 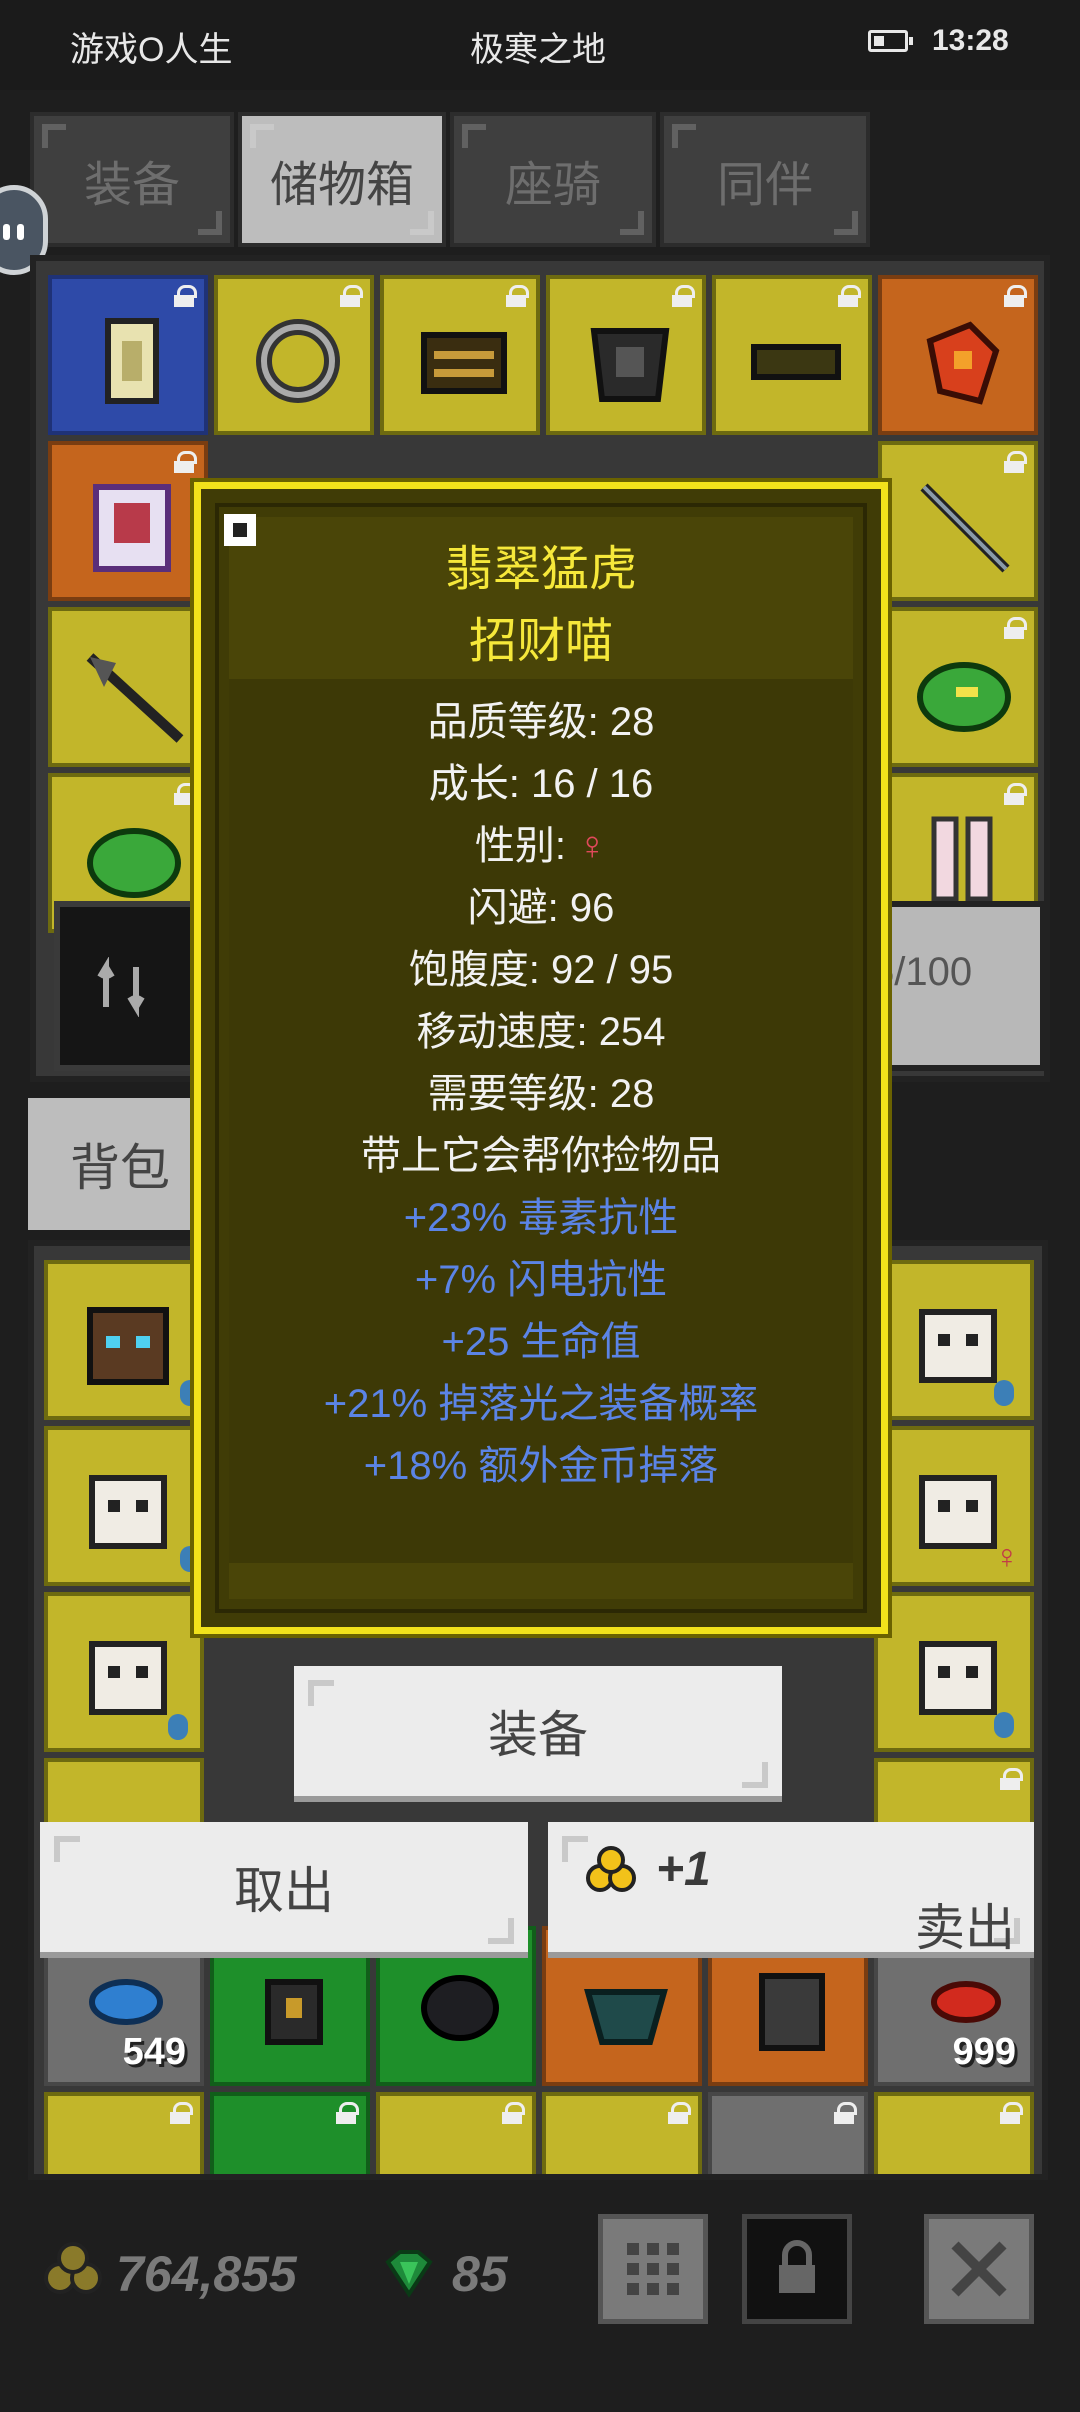 I want to click on item-bonus: +23% 毒素抗性, so click(x=541, y=1218).